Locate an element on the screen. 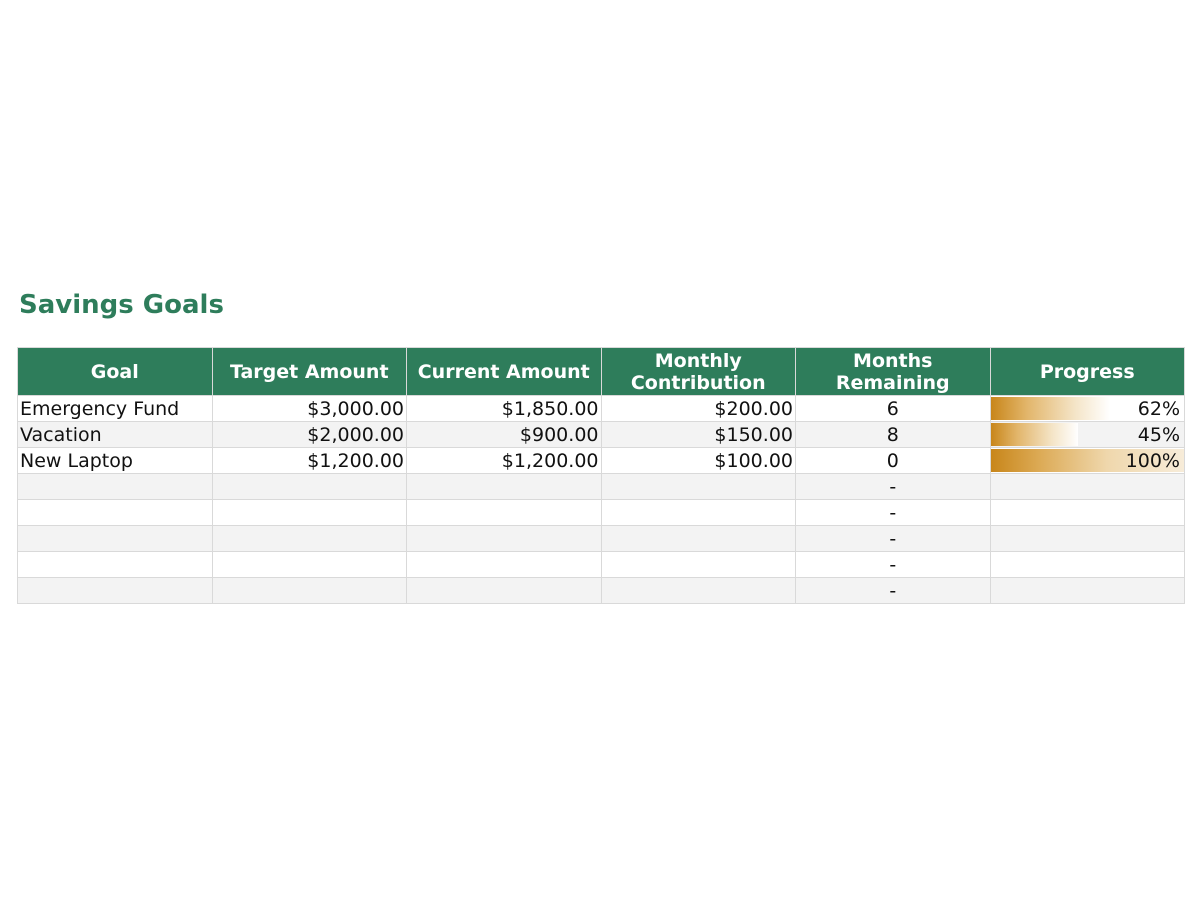 The image size is (1200, 900). current-amount-cell: $1,200.00 is located at coordinates (504, 460).